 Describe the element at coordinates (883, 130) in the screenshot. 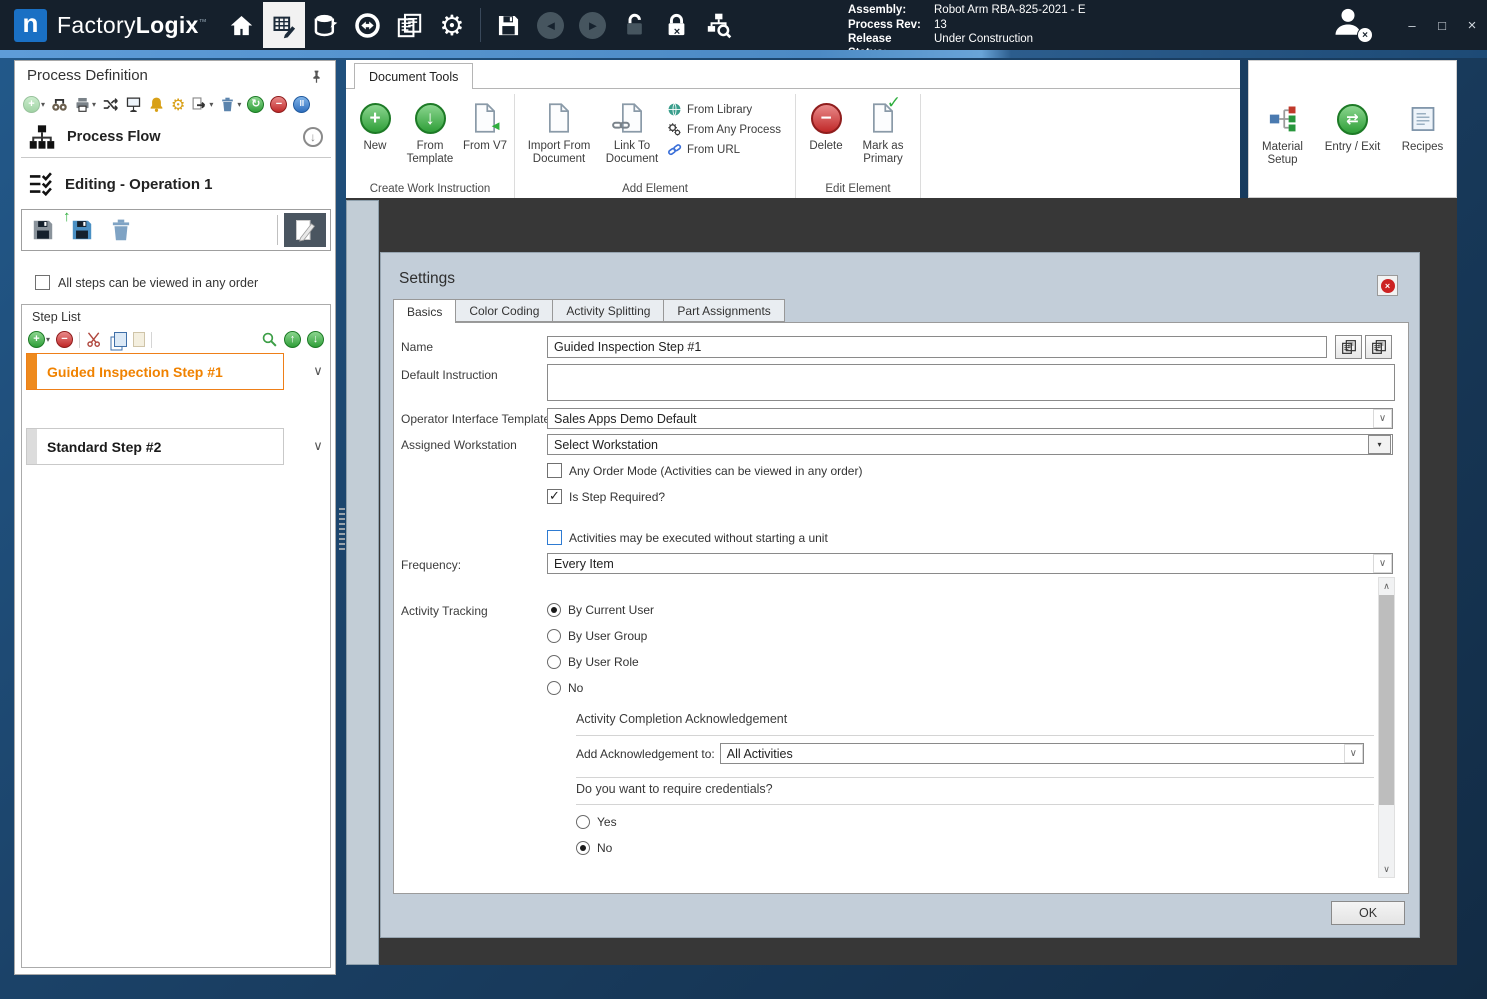

I see `mark-as-primary-button: ✓ Mark as Primary` at that location.